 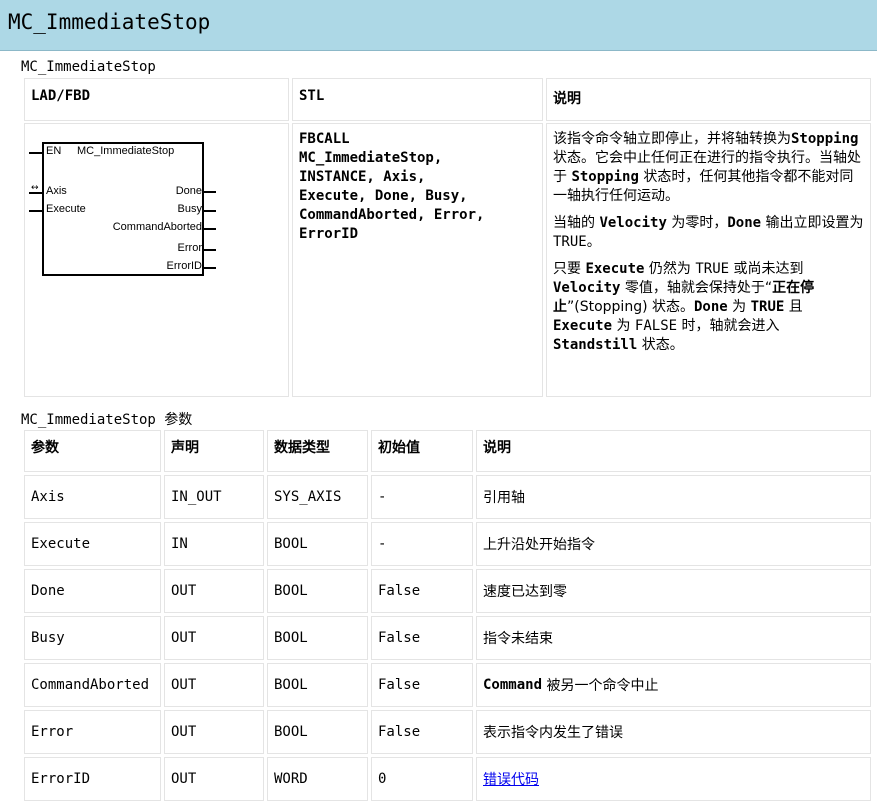 What do you see at coordinates (210, 250) in the screenshot?
I see `error-line` at bounding box center [210, 250].